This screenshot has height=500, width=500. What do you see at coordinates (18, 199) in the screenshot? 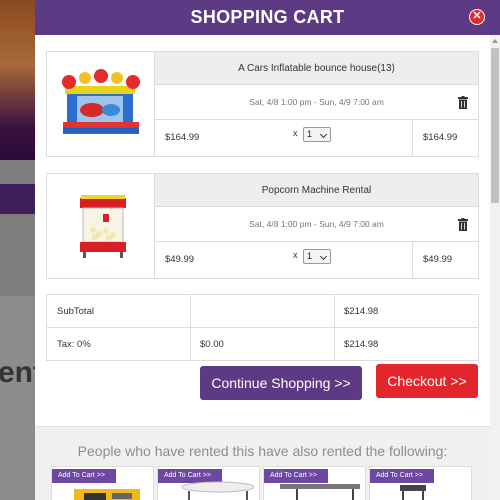
I see `background-band` at bounding box center [18, 199].